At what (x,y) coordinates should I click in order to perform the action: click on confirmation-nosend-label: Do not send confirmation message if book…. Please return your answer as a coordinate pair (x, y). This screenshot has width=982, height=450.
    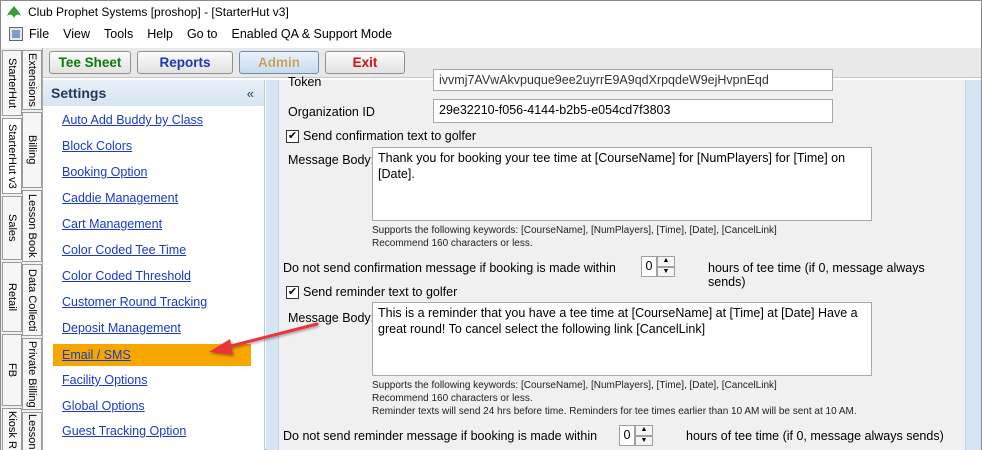
    Looking at the image, I should click on (449, 268).